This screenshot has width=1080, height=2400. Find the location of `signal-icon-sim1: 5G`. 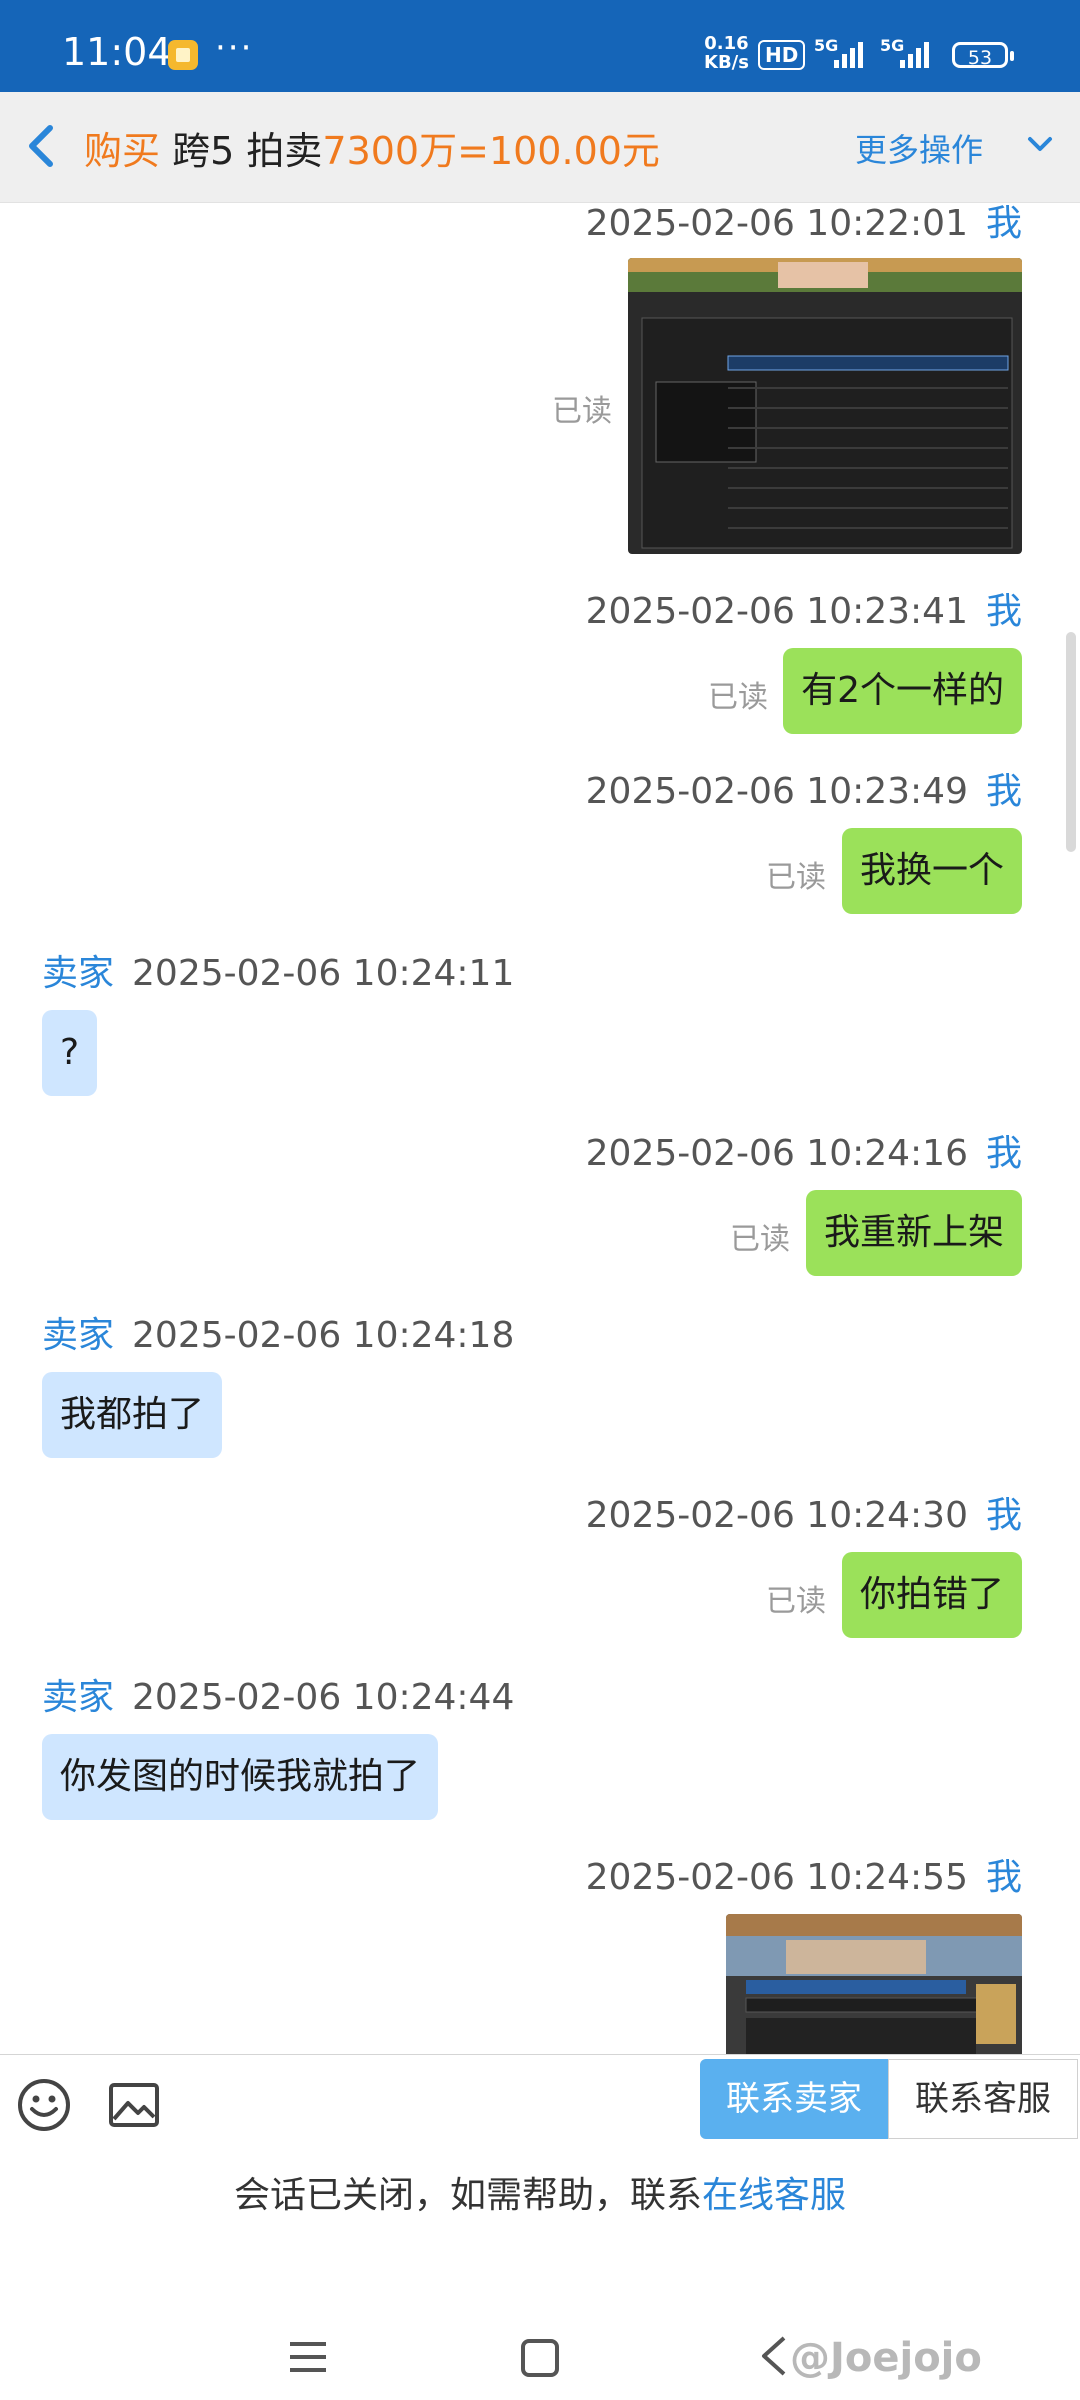

signal-icon-sim1: 5G is located at coordinates (845, 54).